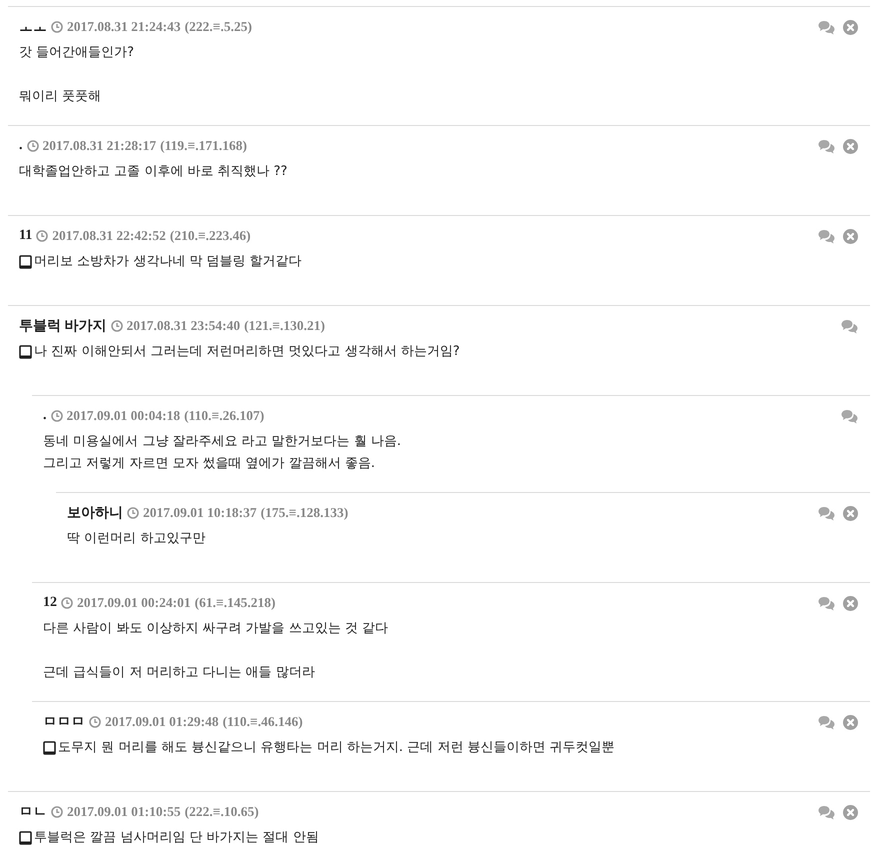  Describe the element at coordinates (222, 453) in the screenshot. I see `comment-text: 동네 미용실에서 그냥 잘라주세요 라고 말한거보다는 훨 나음. 그리고 저렇게 자르면 모자 썼을때 옆에가 깔끔해서 좋음.` at that location.